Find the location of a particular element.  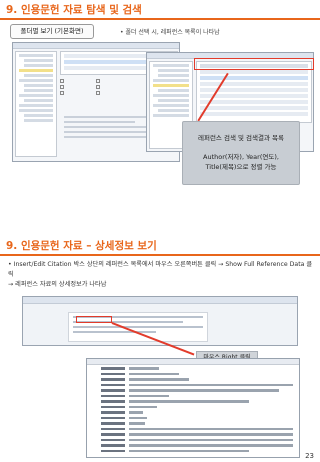

folder-view-label: 폴더별 보기 (기본화면) is located at coordinates (52, 31).